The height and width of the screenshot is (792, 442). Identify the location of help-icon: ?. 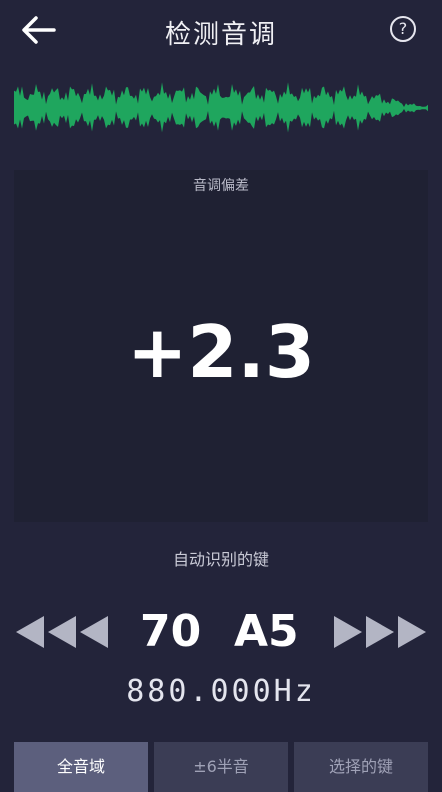
(403, 29).